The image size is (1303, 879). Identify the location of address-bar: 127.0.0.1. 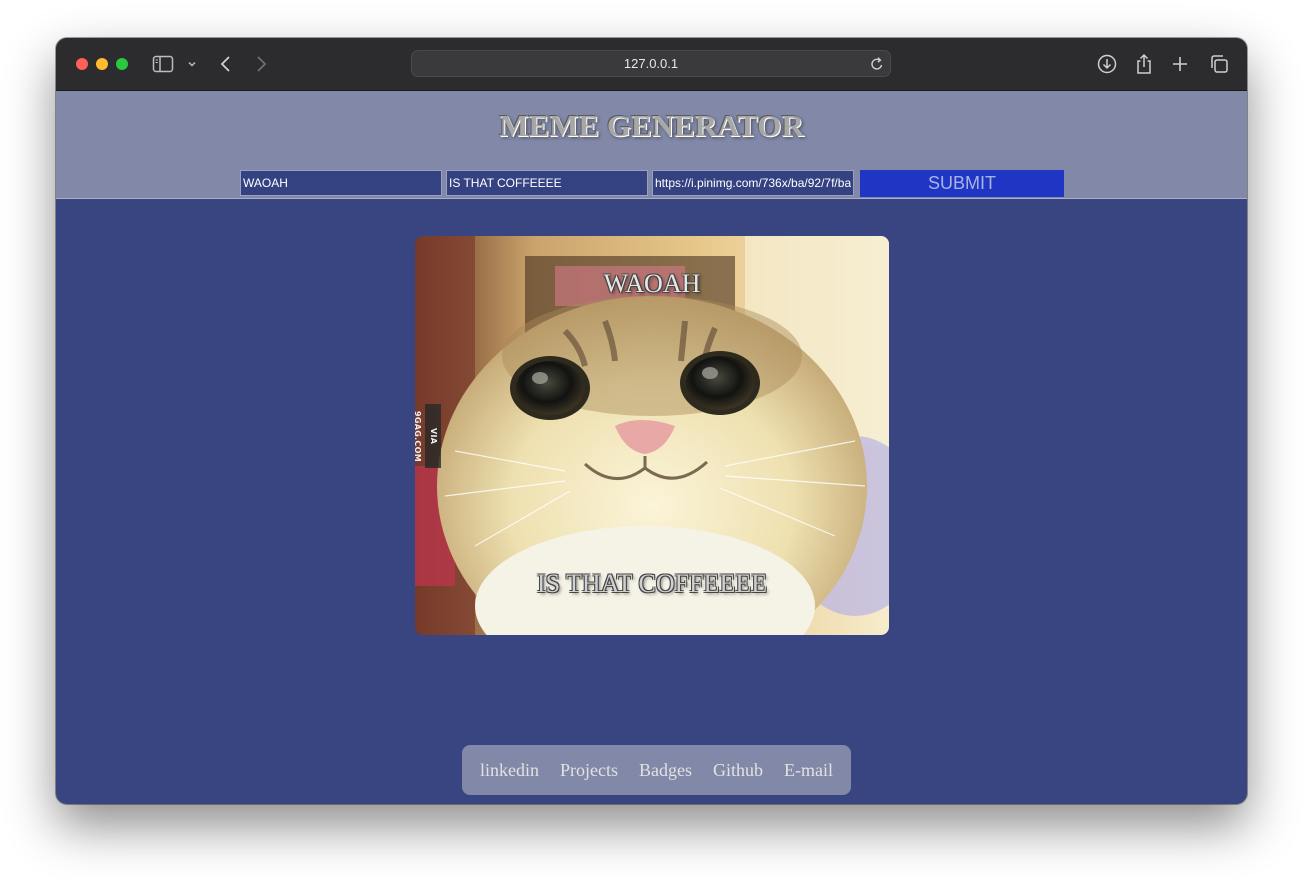
(651, 63).